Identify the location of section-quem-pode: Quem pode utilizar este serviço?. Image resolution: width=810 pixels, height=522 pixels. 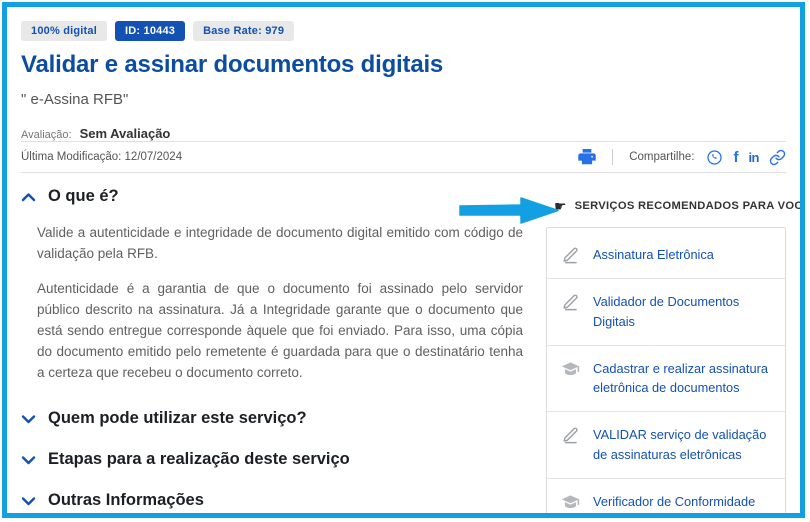
(272, 418).